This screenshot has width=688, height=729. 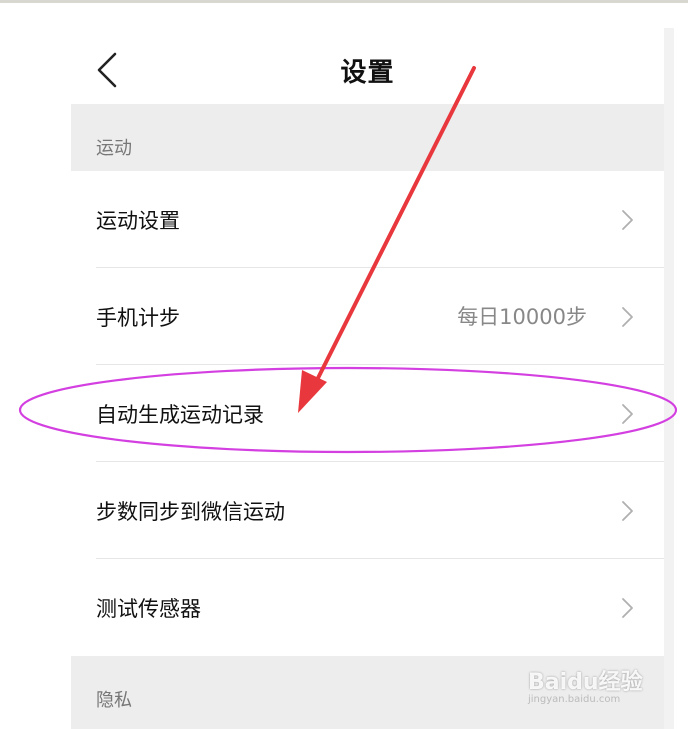 I want to click on settings-row-wechat-sync: 步数同步到微信运动, so click(x=367, y=510).